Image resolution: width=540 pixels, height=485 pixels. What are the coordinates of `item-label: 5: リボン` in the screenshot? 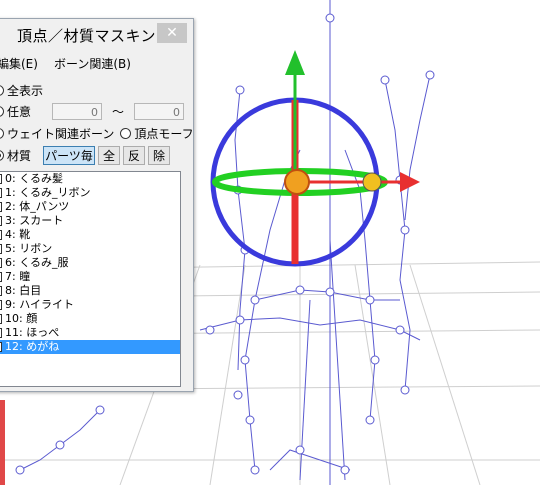 It's located at (29, 248).